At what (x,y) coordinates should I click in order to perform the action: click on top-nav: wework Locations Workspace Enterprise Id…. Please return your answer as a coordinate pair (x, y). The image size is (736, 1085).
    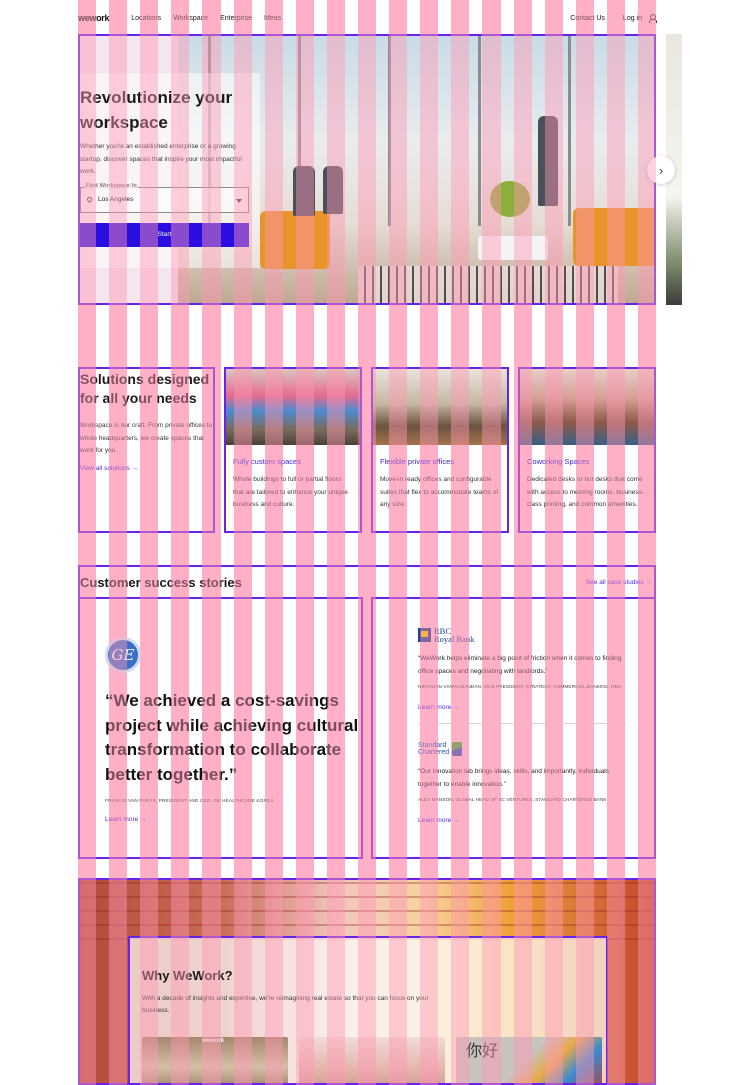
    Looking at the image, I should click on (367, 18).